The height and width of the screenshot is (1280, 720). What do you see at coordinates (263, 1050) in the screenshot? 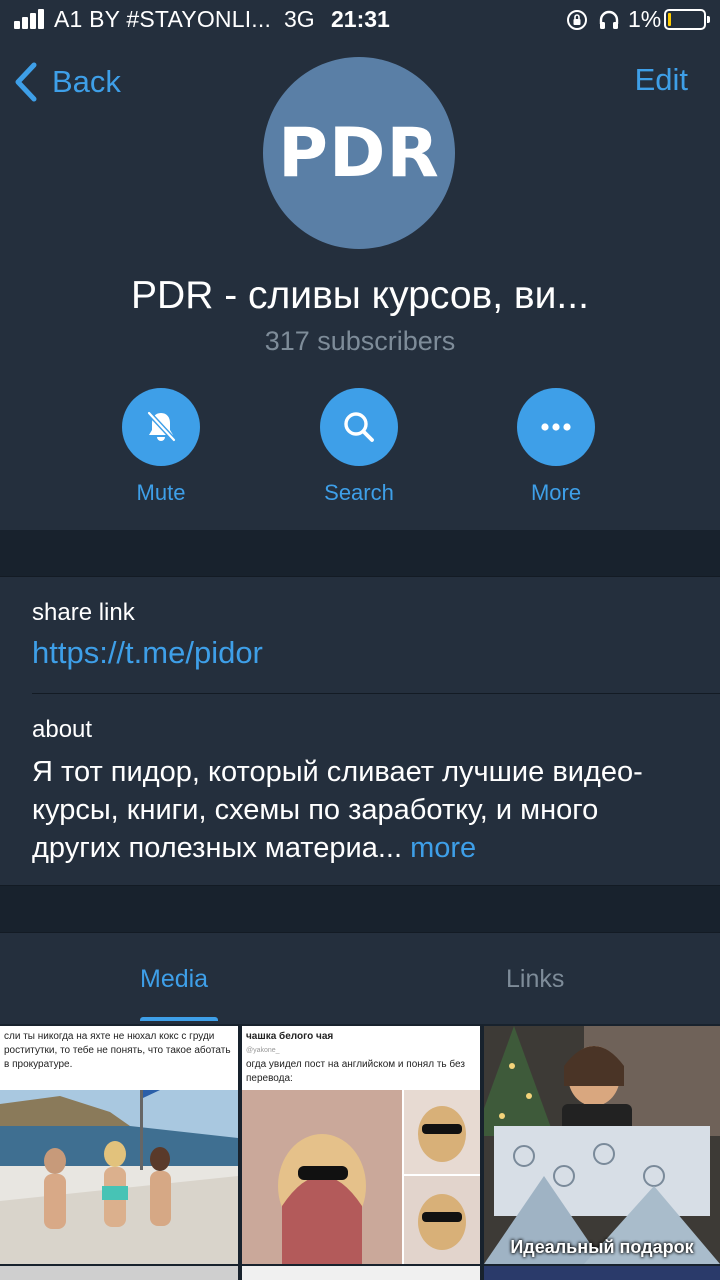
I see `meme-handle: @yakone_` at bounding box center [263, 1050].